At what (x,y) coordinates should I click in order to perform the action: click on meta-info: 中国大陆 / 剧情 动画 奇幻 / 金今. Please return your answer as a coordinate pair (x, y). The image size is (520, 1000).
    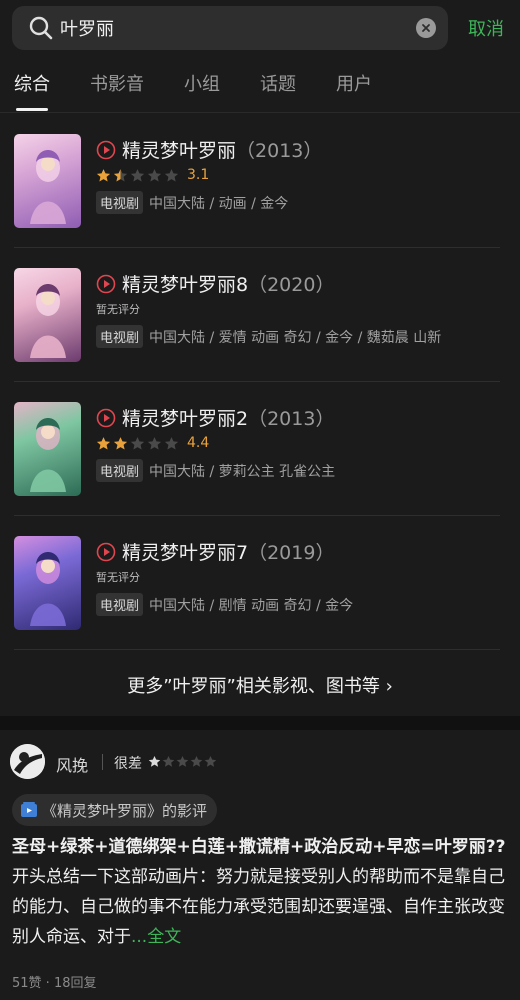
    Looking at the image, I should click on (251, 605).